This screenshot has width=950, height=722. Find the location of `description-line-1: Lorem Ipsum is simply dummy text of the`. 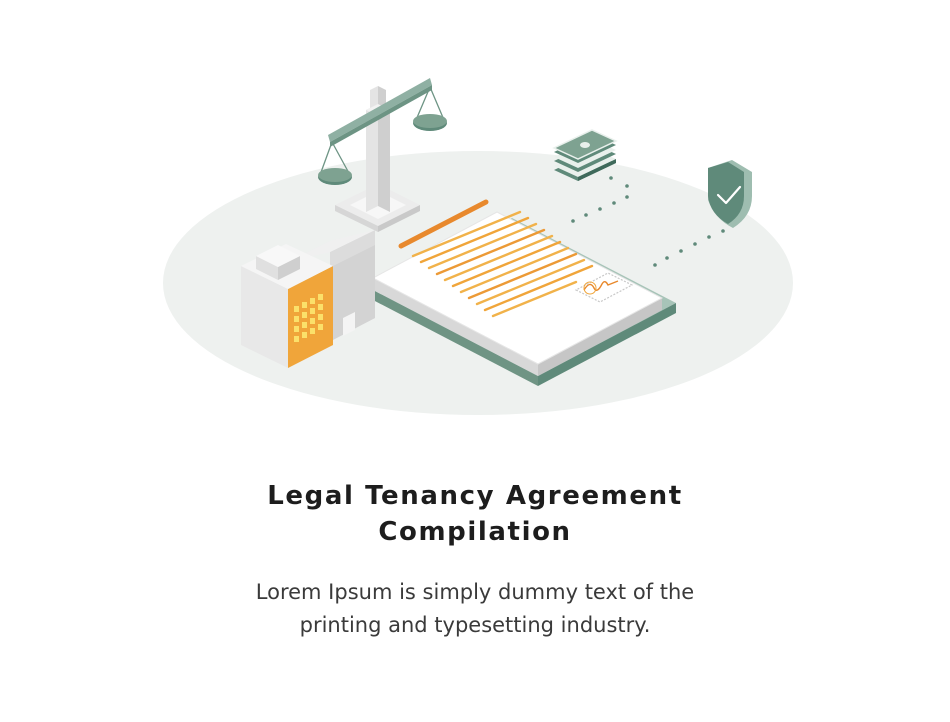

description-line-1: Lorem Ipsum is simply dummy text of the is located at coordinates (475, 592).